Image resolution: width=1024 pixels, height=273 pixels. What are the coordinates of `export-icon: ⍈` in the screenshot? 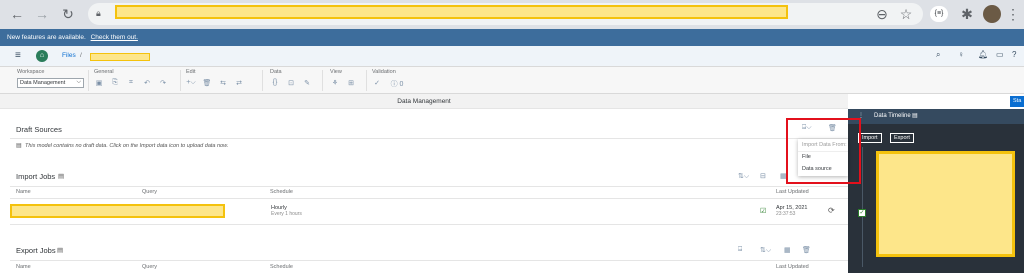 It's located at (740, 250).